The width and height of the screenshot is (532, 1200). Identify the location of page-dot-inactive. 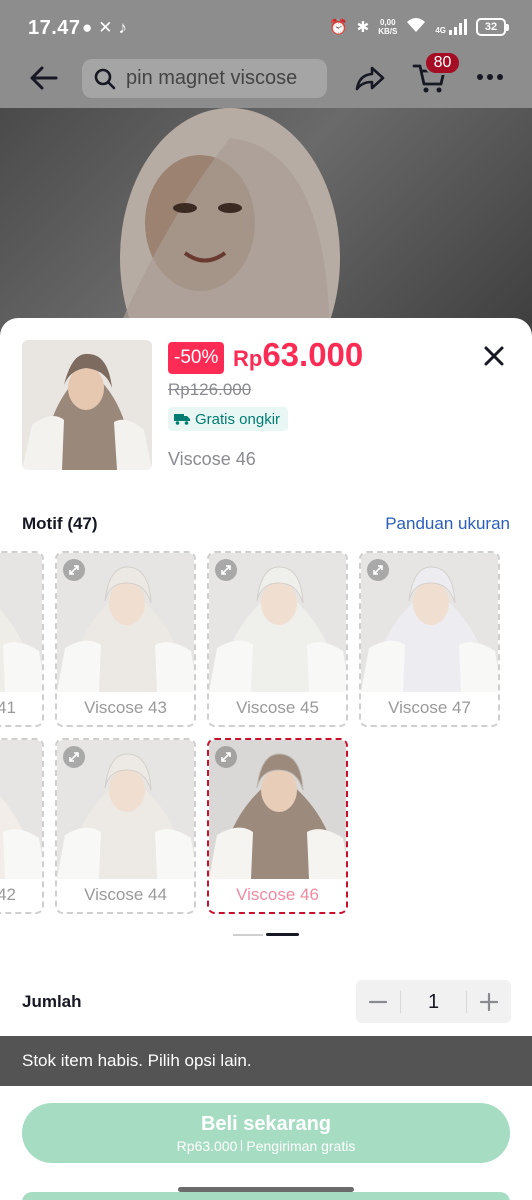
(248, 935).